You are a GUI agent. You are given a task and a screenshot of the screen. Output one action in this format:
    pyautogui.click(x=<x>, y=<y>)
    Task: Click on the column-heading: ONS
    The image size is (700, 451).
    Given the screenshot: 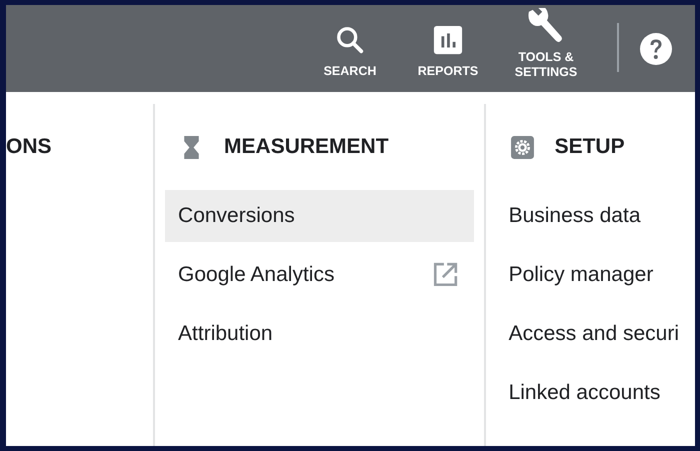 What is the action you would take?
    pyautogui.click(x=29, y=147)
    